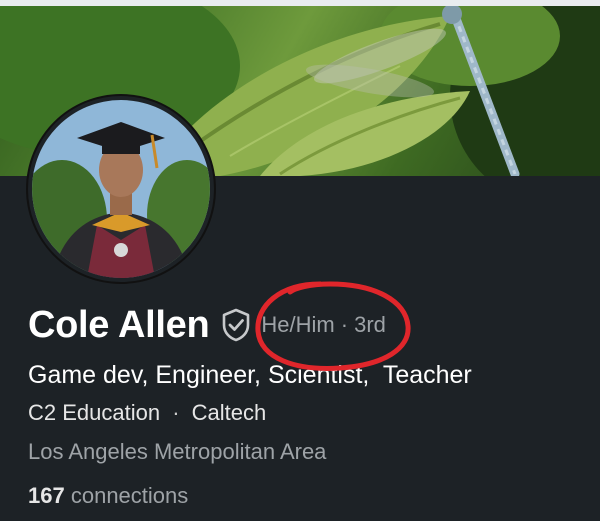  I want to click on education-row: C2 Education · Caltech, so click(147, 413).